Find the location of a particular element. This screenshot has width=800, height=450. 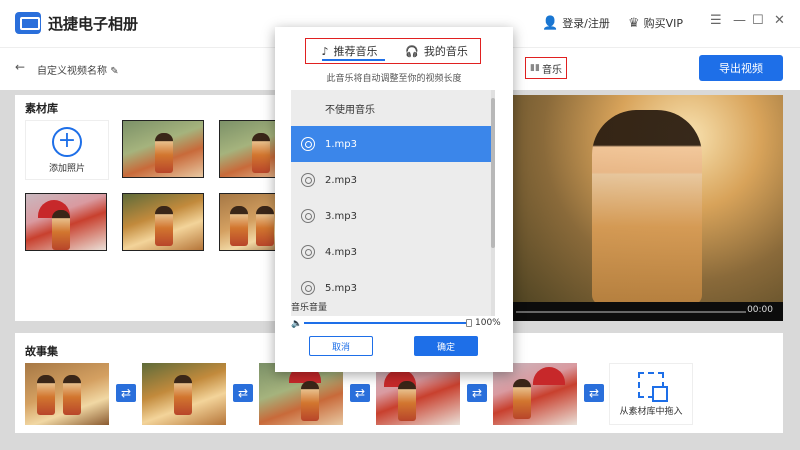

music-item-label: 1.mp3 is located at coordinates (341, 144).